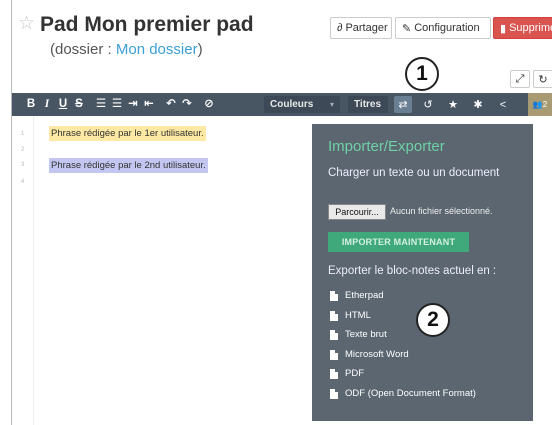 The image size is (552, 425). I want to click on export-text-link: Texte brut, so click(358, 334).